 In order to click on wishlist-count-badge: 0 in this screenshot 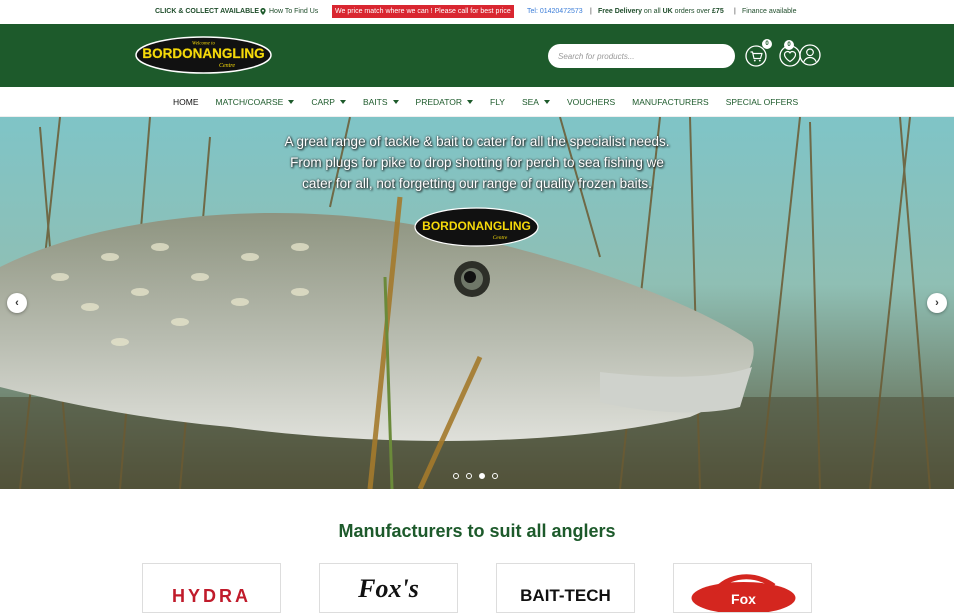, I will do `click(789, 45)`.